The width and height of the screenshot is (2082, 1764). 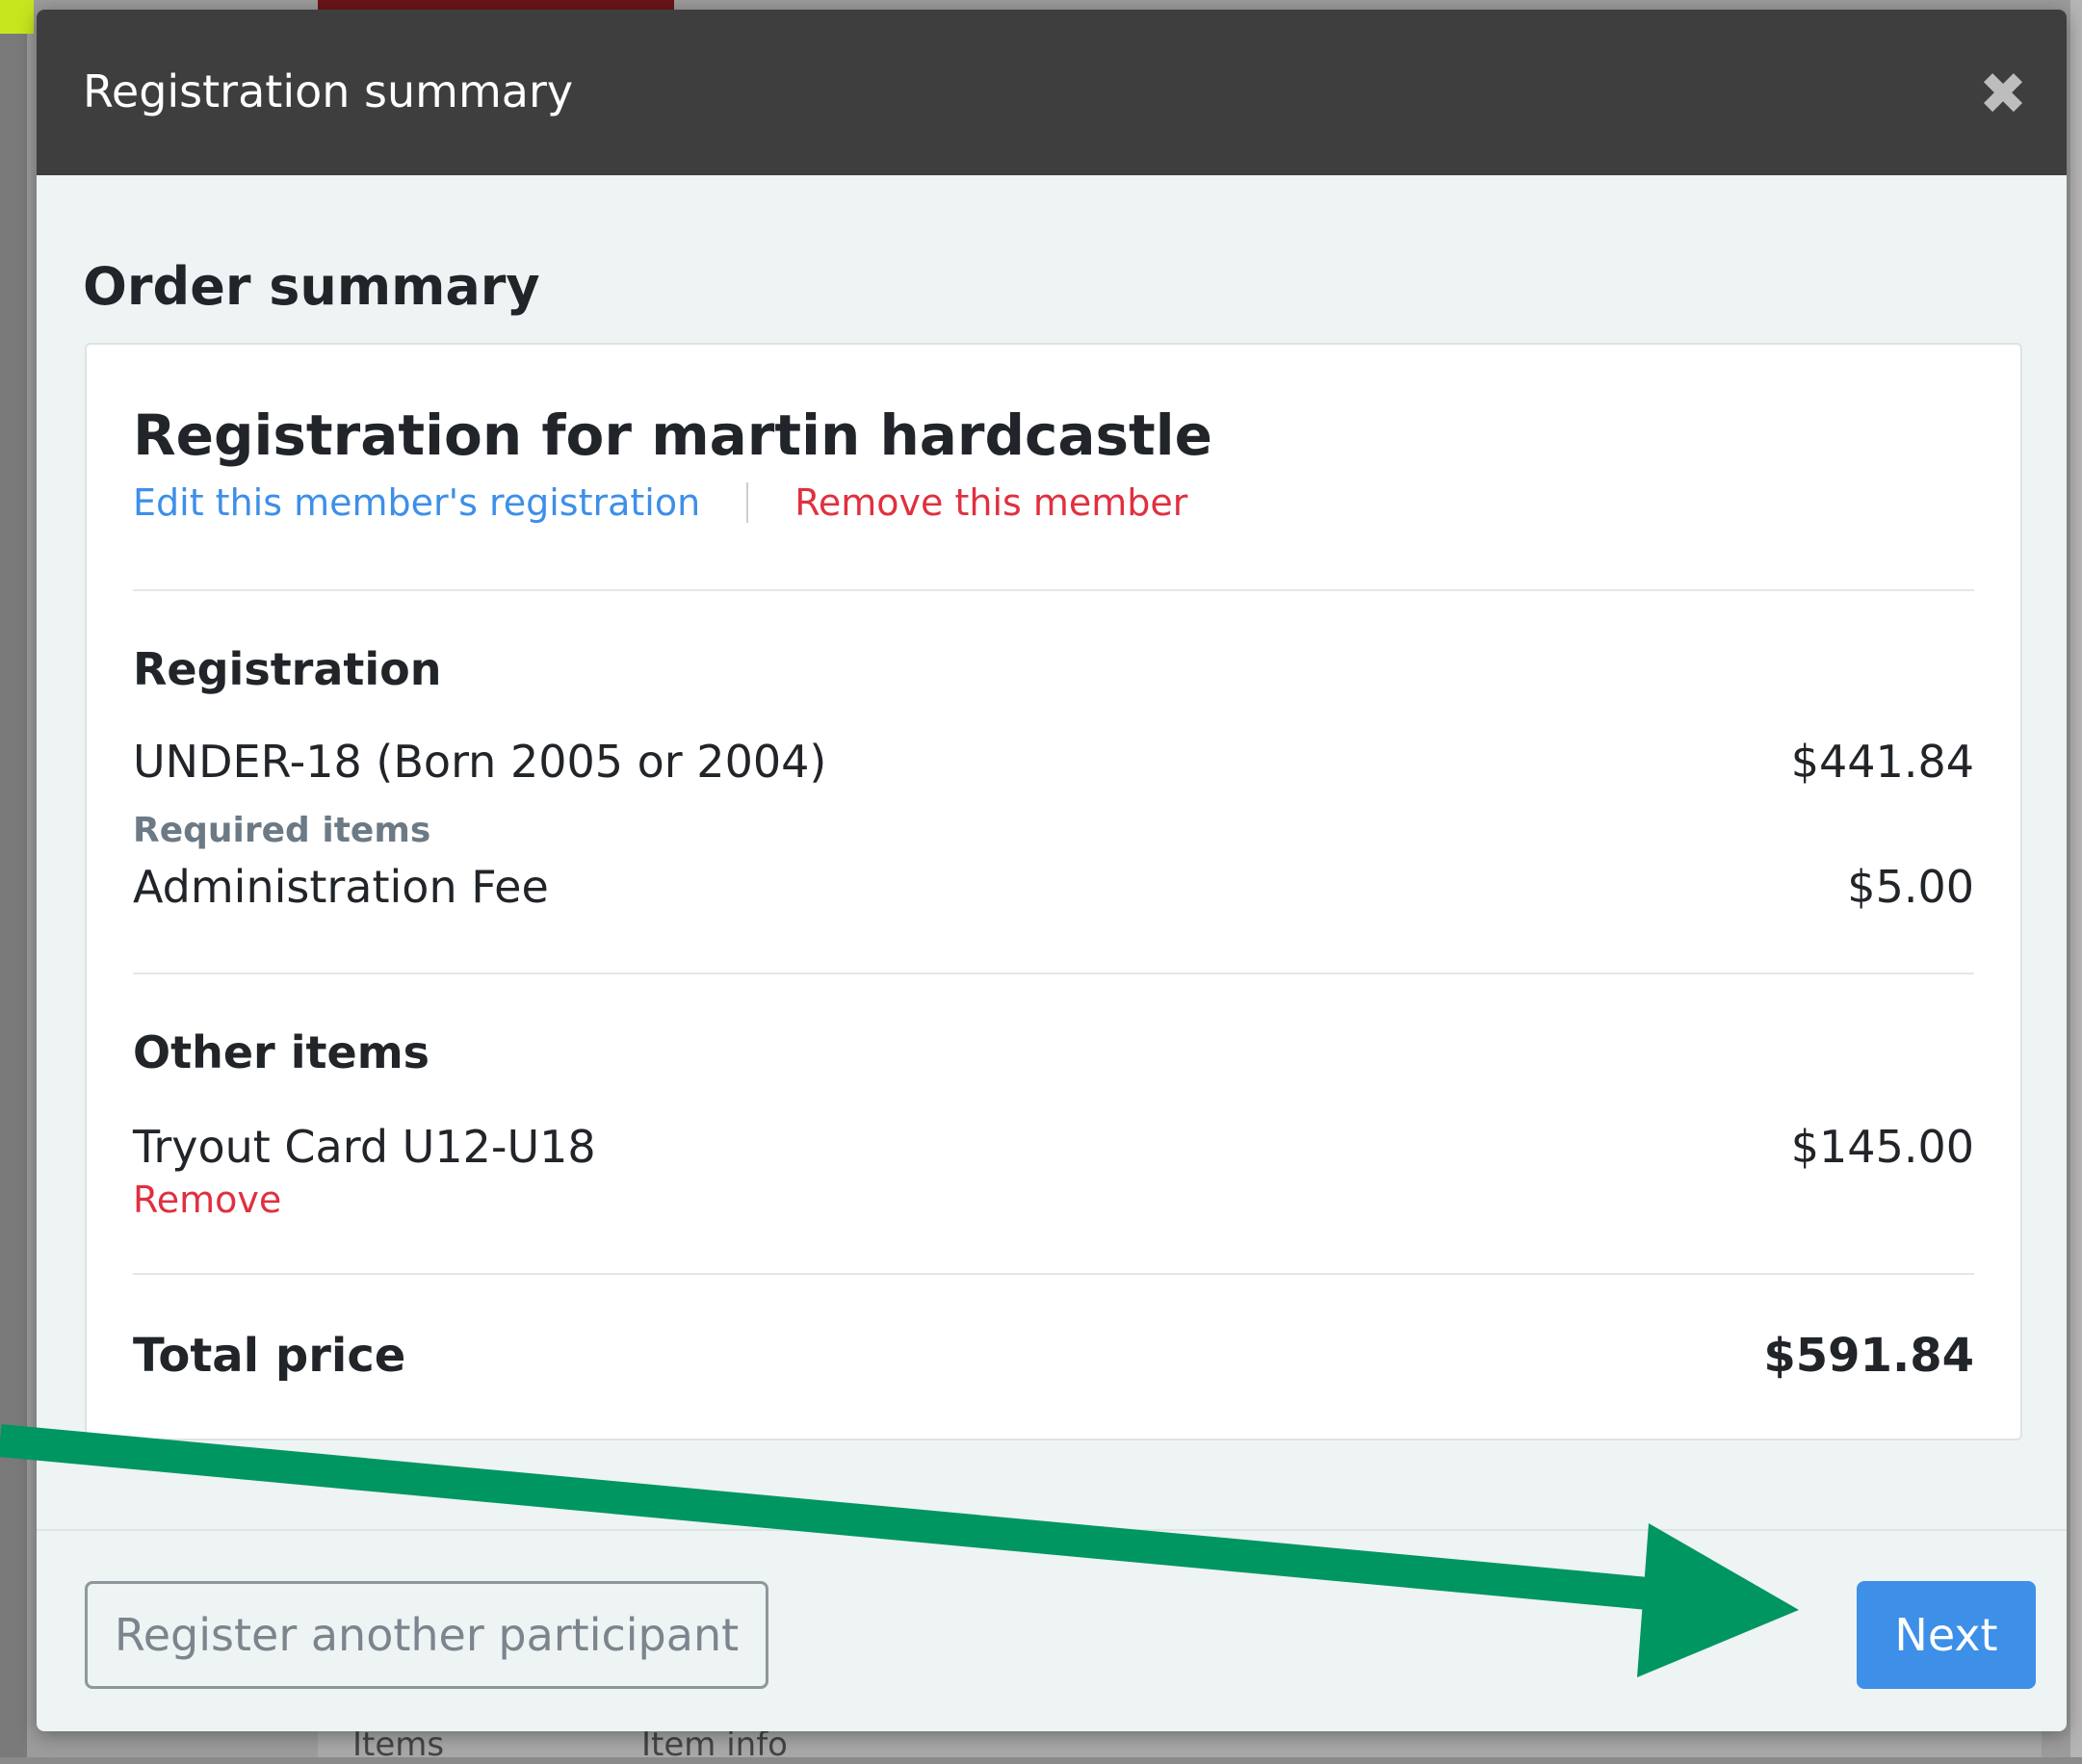 I want to click on next-button: Next, so click(x=1946, y=1635).